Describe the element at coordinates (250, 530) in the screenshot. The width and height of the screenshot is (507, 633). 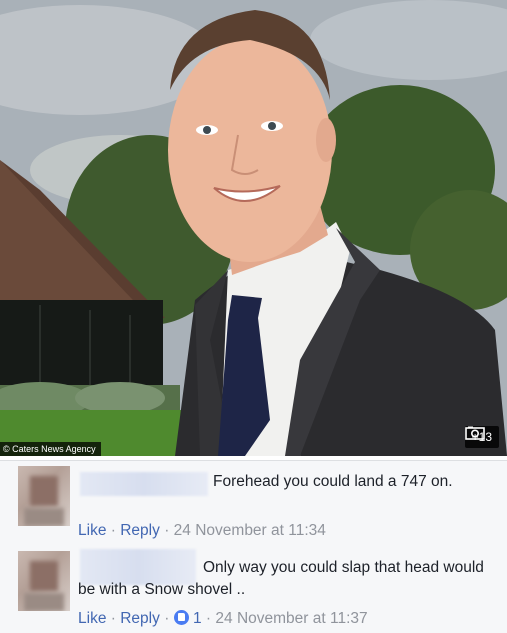
I see `comment-timestamp: 24 November at 11:34` at that location.